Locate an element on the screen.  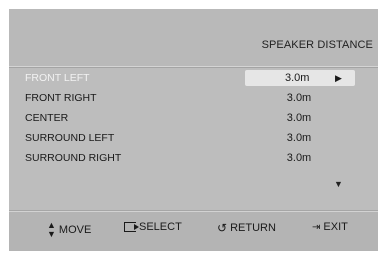
list-item-label: SURROUND LEFT is located at coordinates (70, 138).